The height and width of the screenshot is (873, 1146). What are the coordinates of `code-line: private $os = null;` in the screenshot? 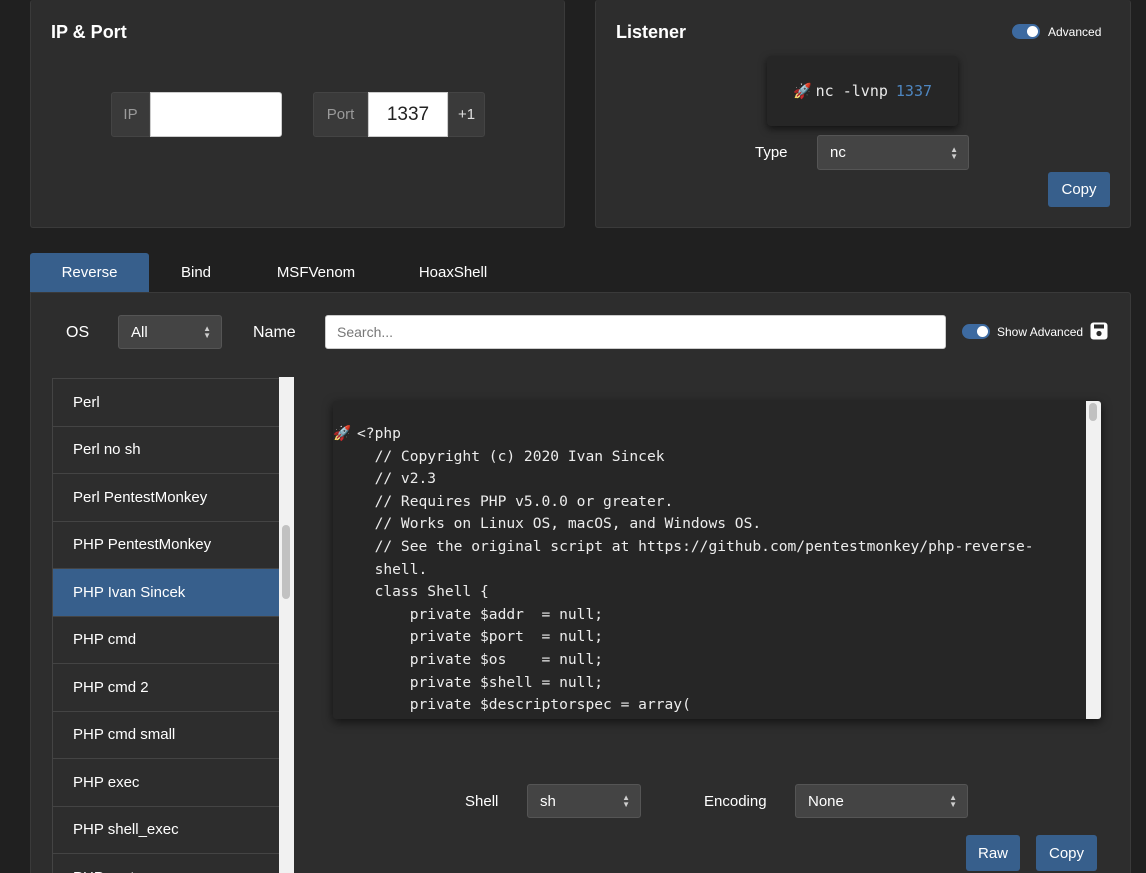 It's located at (712, 660).